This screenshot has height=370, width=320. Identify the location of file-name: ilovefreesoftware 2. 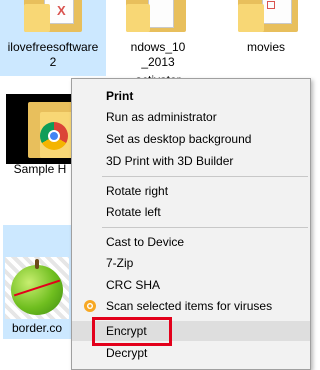
(53, 54).